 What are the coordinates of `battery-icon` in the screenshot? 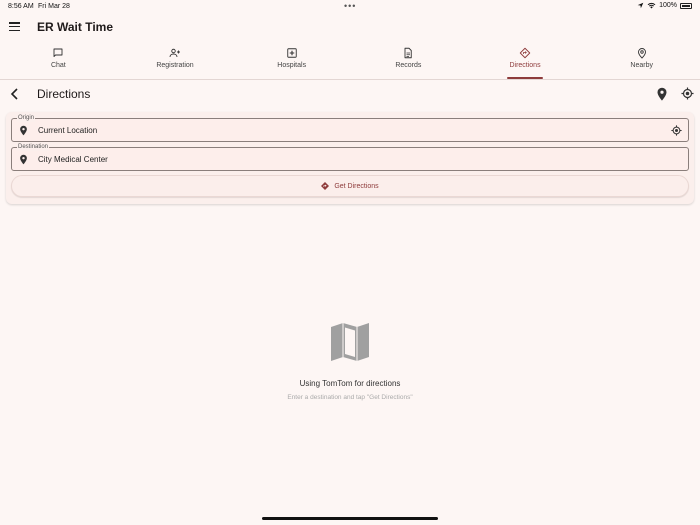 It's located at (686, 5).